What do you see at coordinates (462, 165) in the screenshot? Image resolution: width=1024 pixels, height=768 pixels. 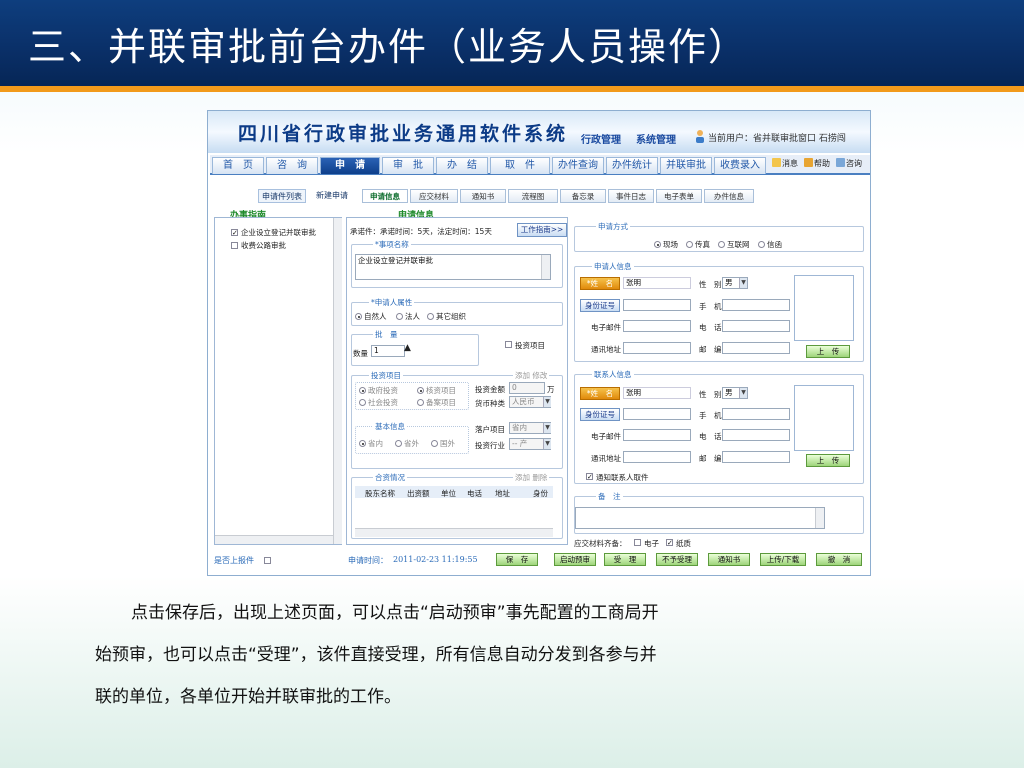 I see `nav-tab-complete: 办 结` at bounding box center [462, 165].